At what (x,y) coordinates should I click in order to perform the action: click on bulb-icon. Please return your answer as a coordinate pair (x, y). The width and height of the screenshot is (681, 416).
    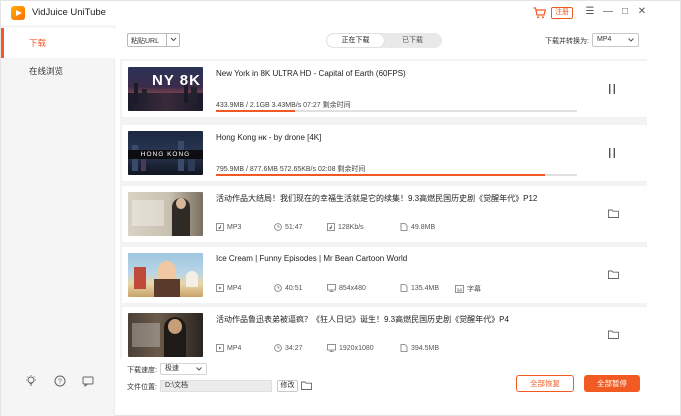
    Looking at the image, I should click on (31, 381).